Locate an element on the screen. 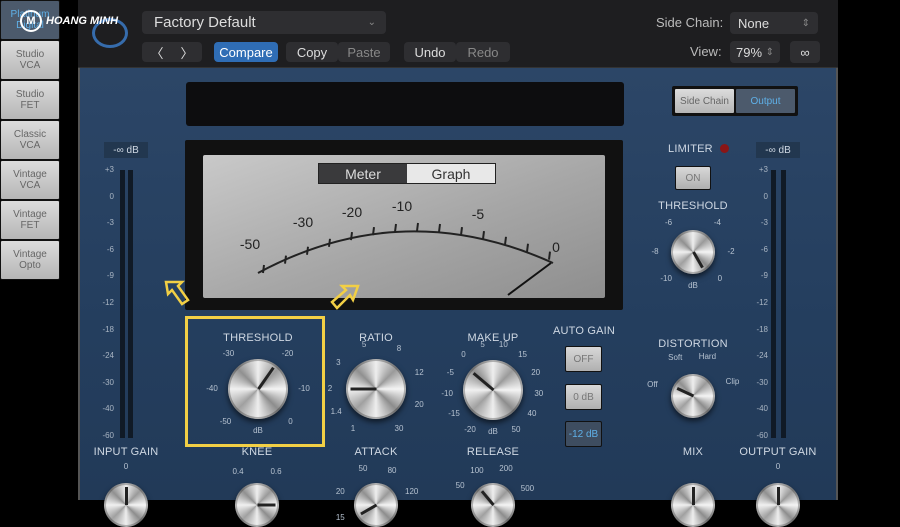 This screenshot has height=527, width=900. distortion-knob is located at coordinates (693, 396).